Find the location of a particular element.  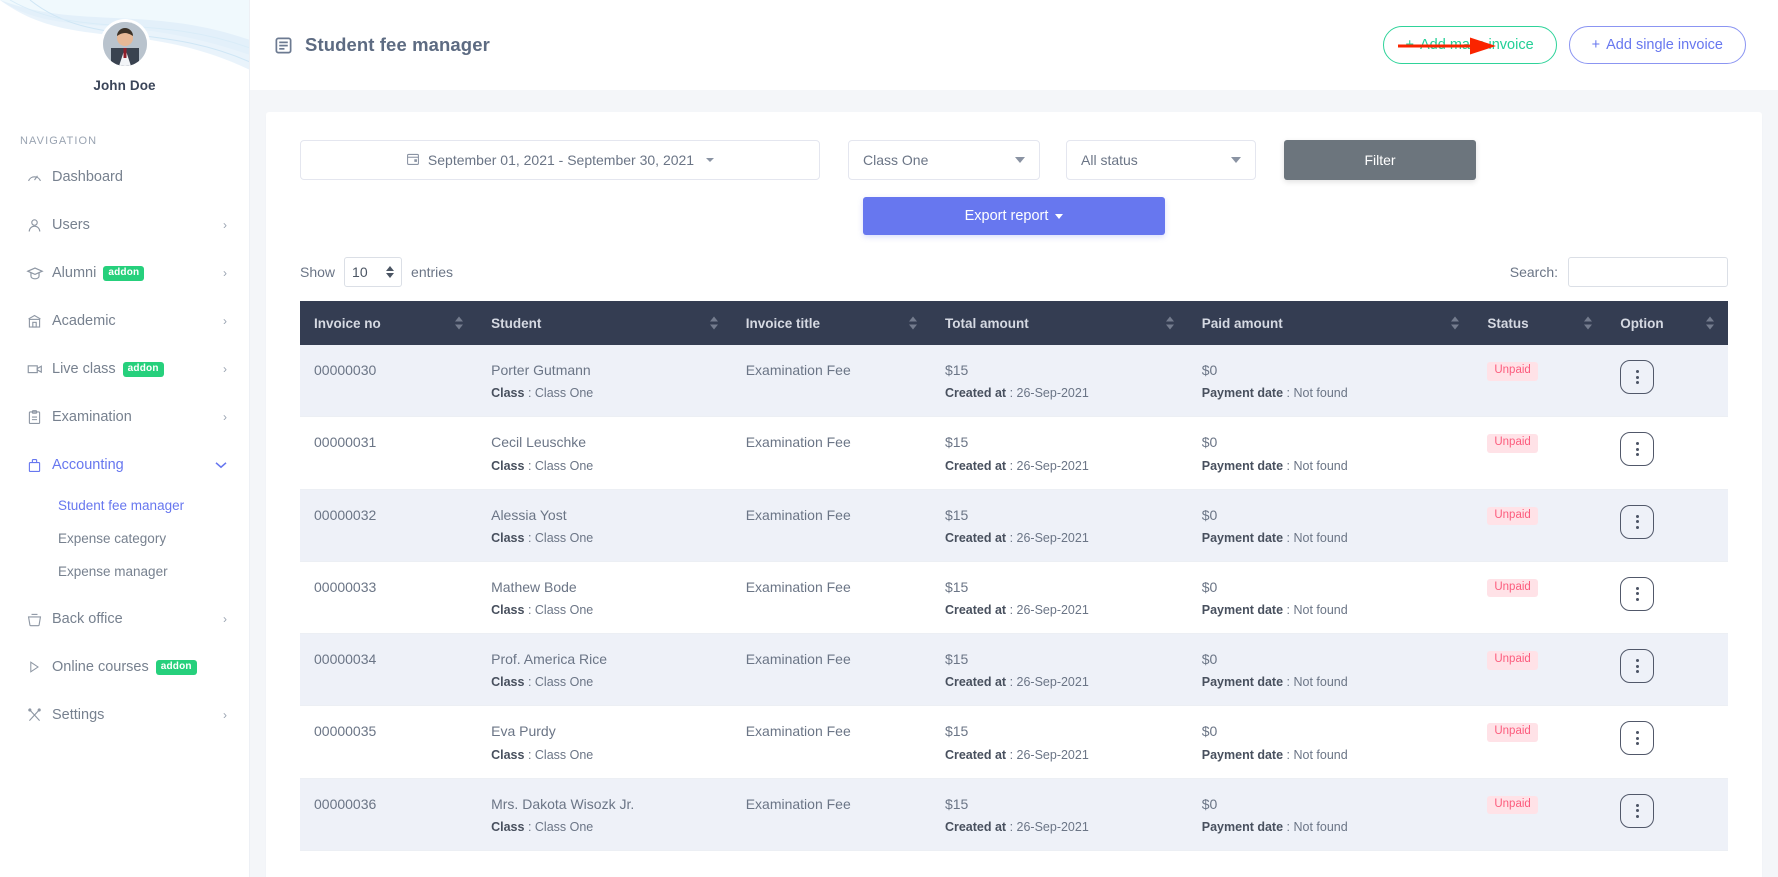

basket-icon is located at coordinates (39, 619).